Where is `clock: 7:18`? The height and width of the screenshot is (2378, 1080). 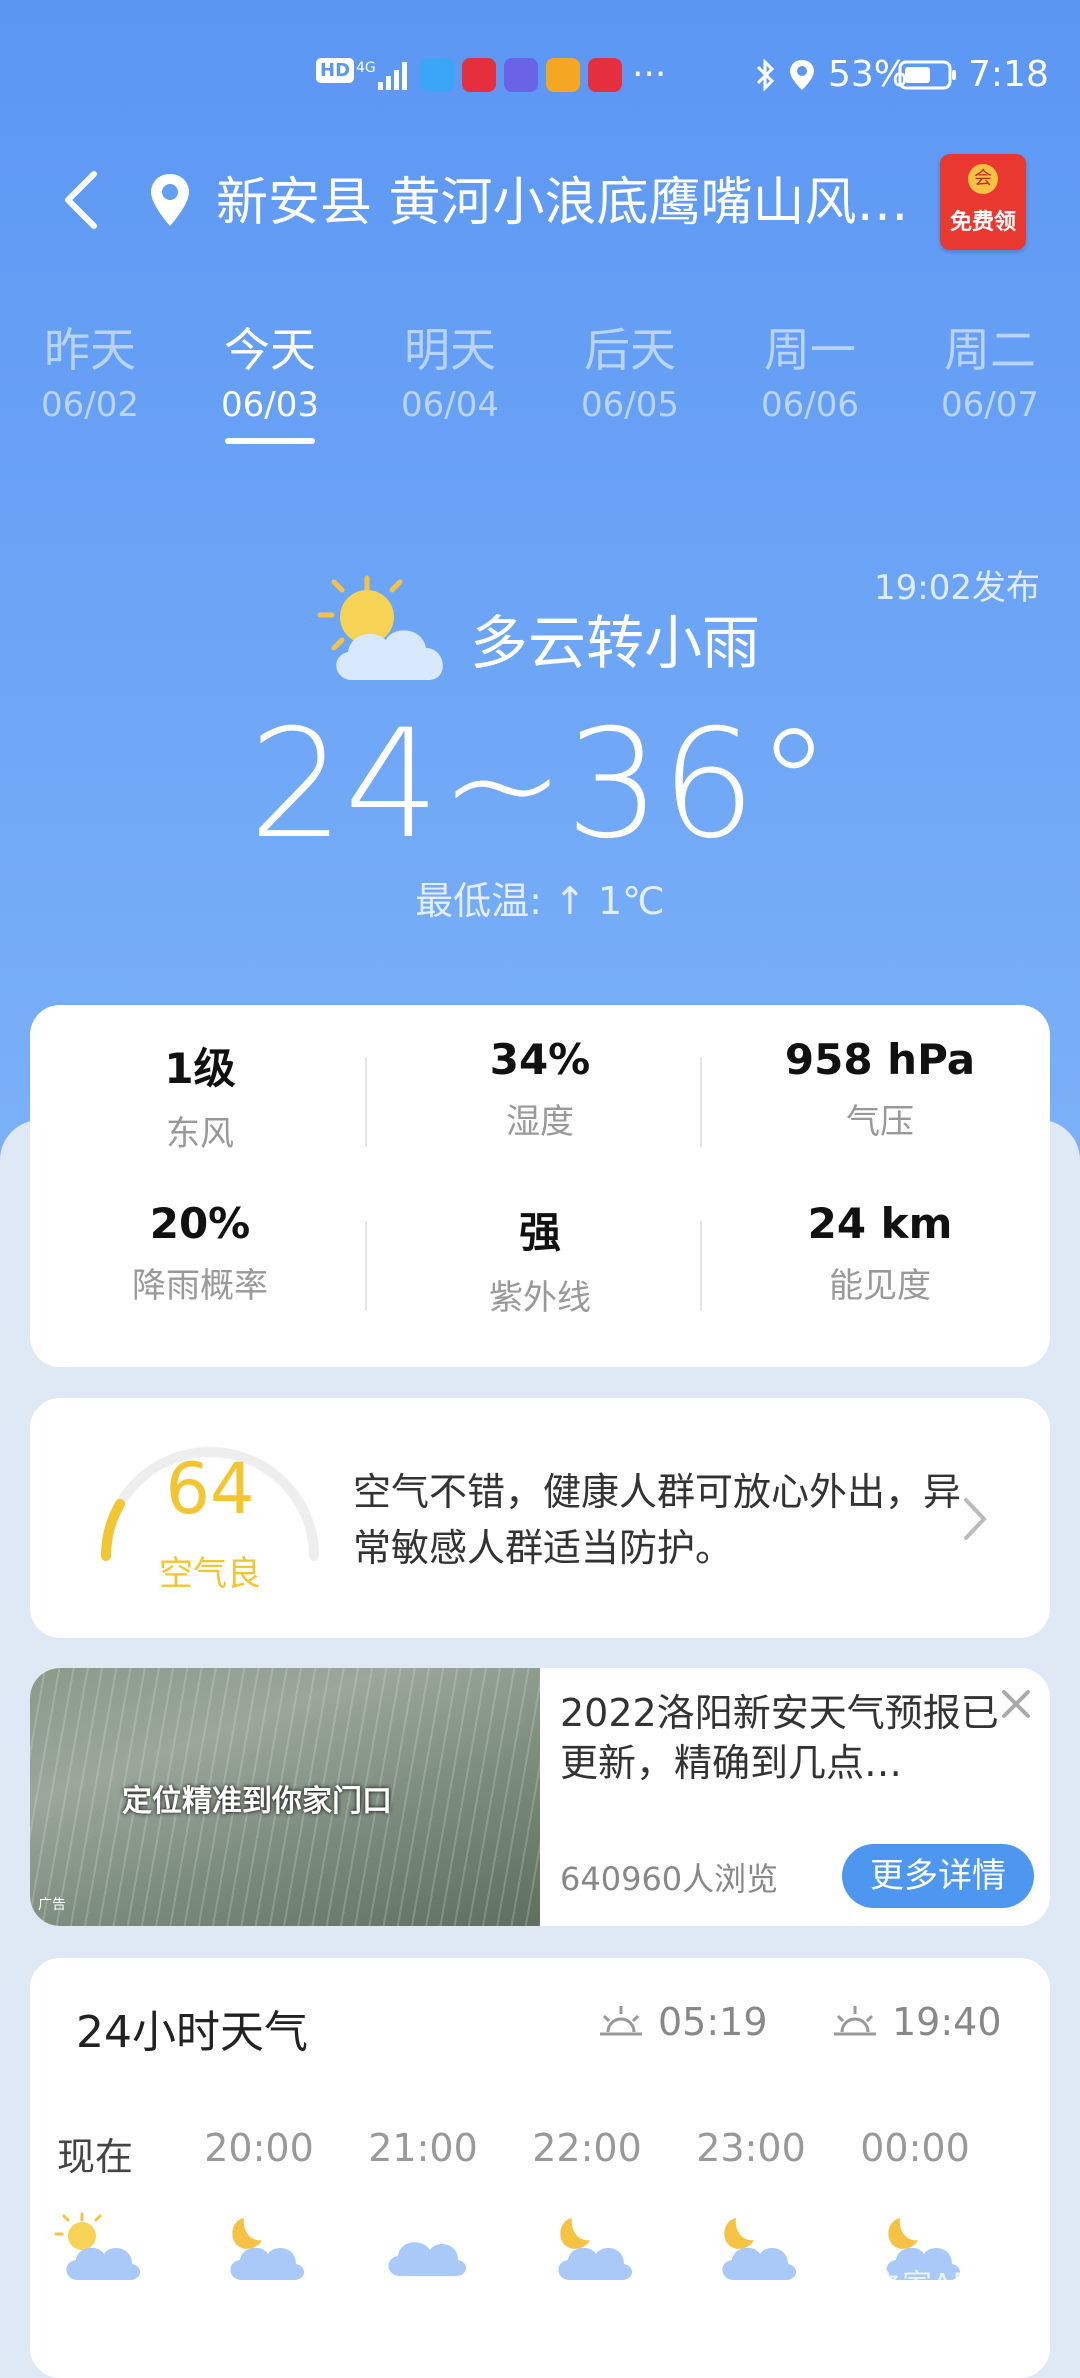 clock: 7:18 is located at coordinates (1008, 74).